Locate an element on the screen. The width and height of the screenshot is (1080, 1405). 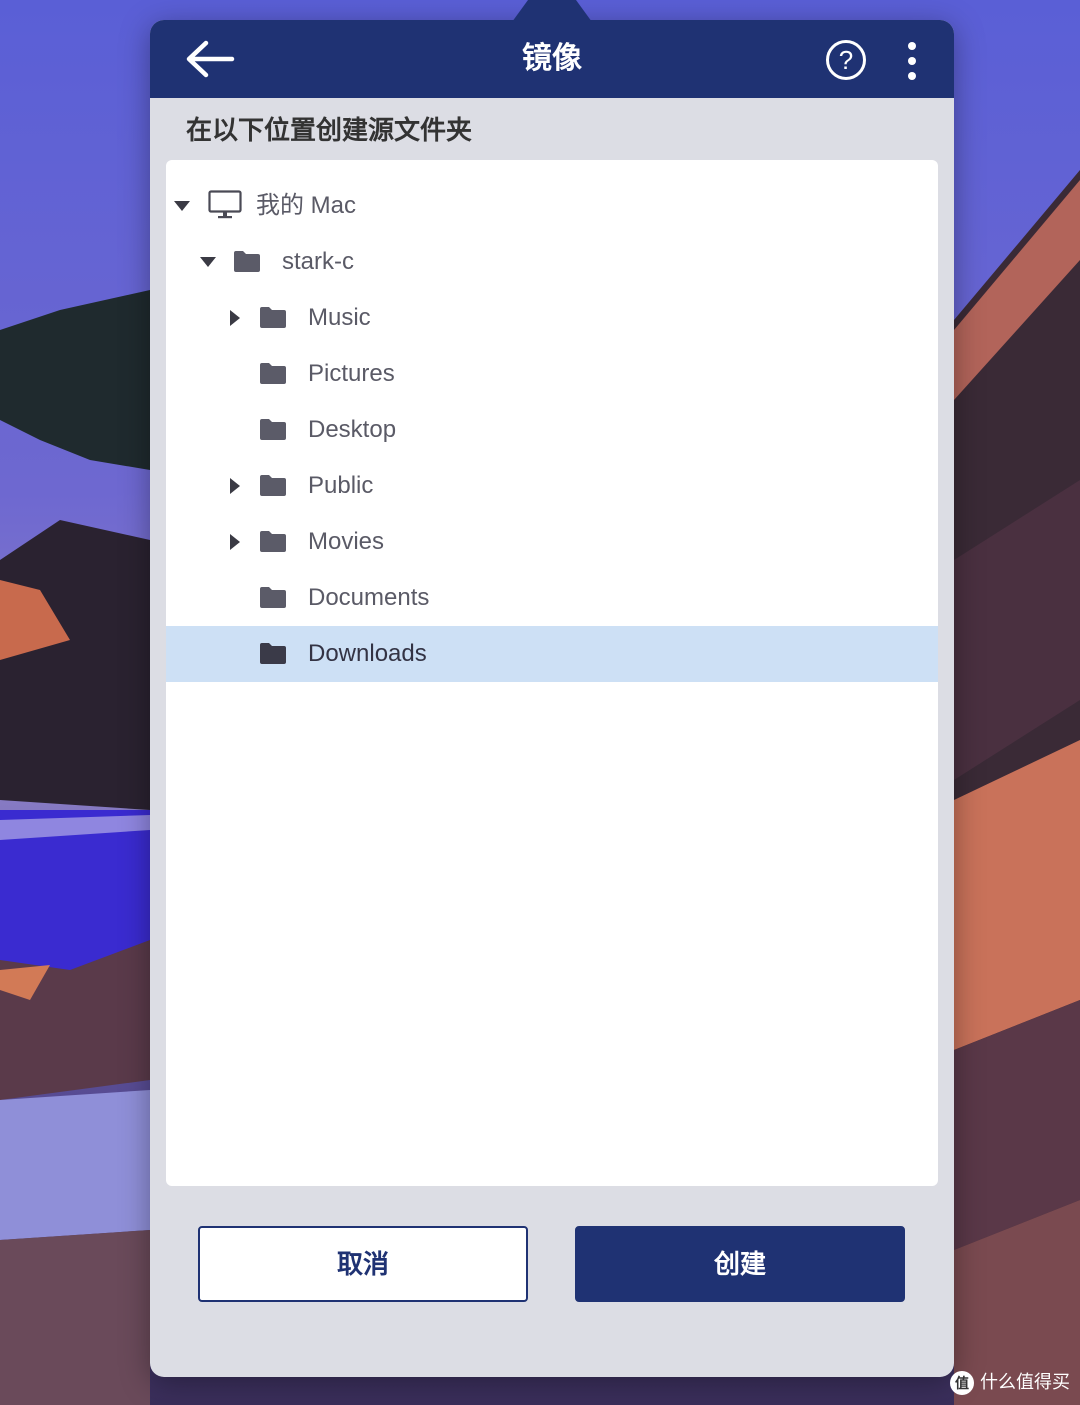
tree-row: 我的 Mac is located at coordinates (552, 206).